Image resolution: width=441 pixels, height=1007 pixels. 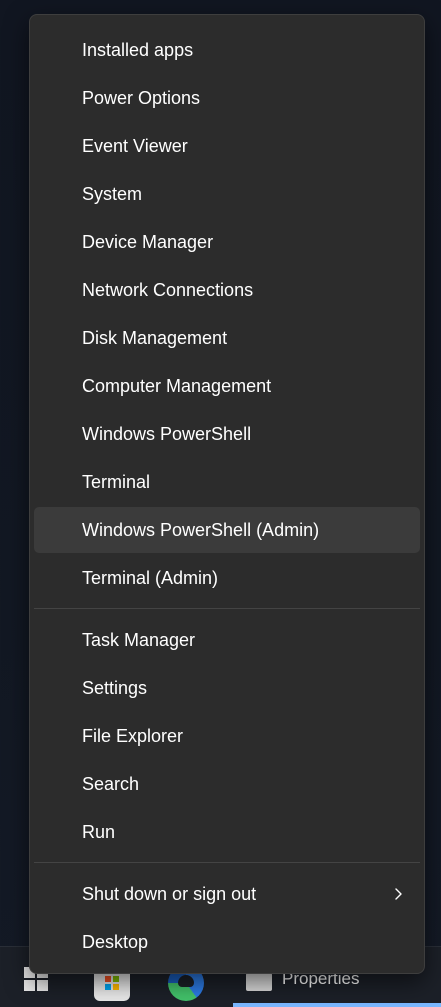 I want to click on menu-item-event-viewer: Event Viewer, so click(x=227, y=146).